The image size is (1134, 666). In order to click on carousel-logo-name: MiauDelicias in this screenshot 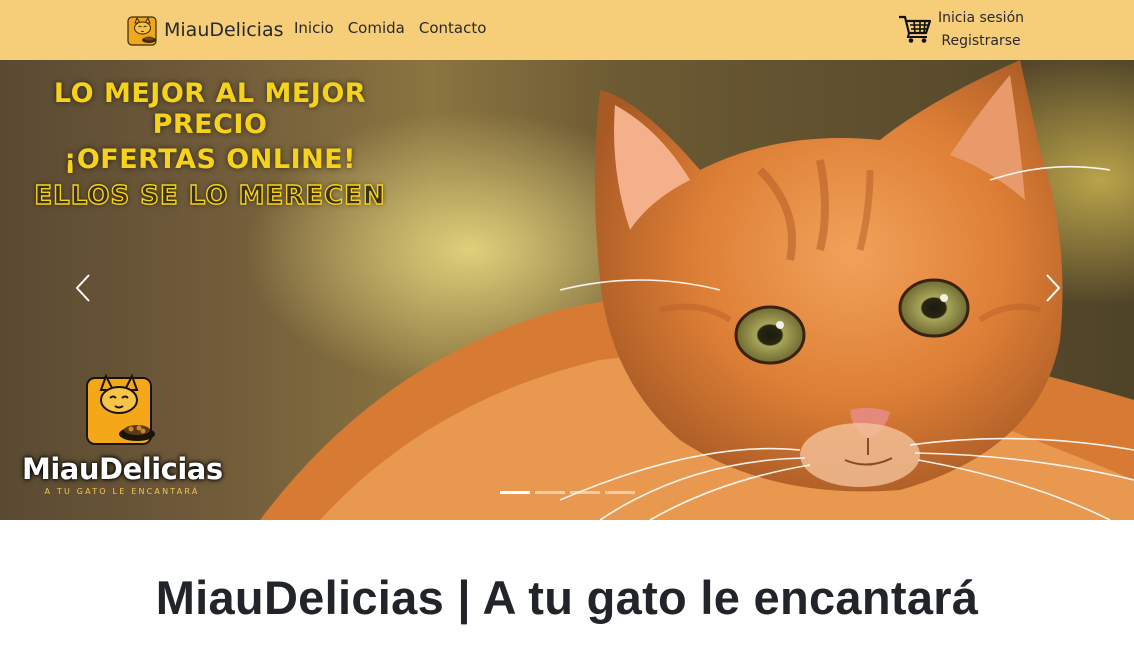, I will do `click(122, 469)`.